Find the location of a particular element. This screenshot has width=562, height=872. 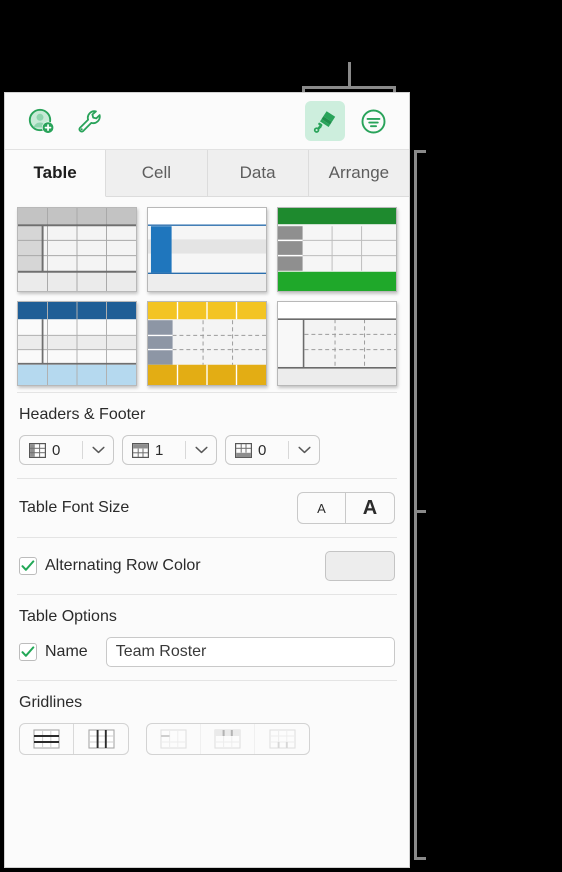

document-lines-icon is located at coordinates (373, 121).